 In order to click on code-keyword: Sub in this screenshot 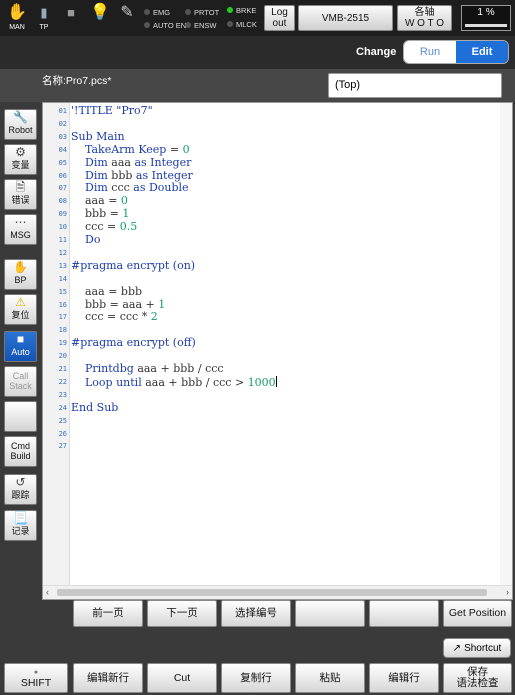, I will do `click(107, 407)`.